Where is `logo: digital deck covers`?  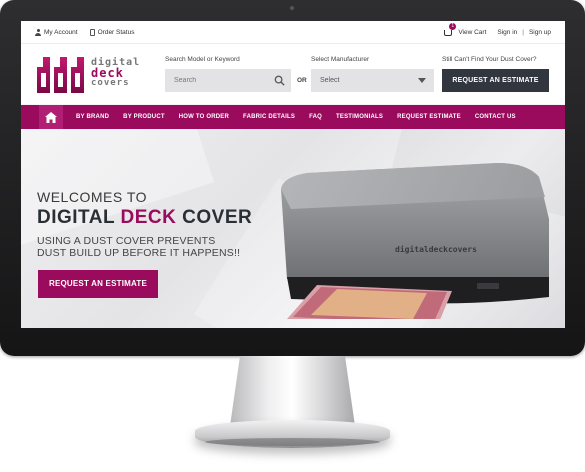
logo: digital deck covers is located at coordinates (90, 74).